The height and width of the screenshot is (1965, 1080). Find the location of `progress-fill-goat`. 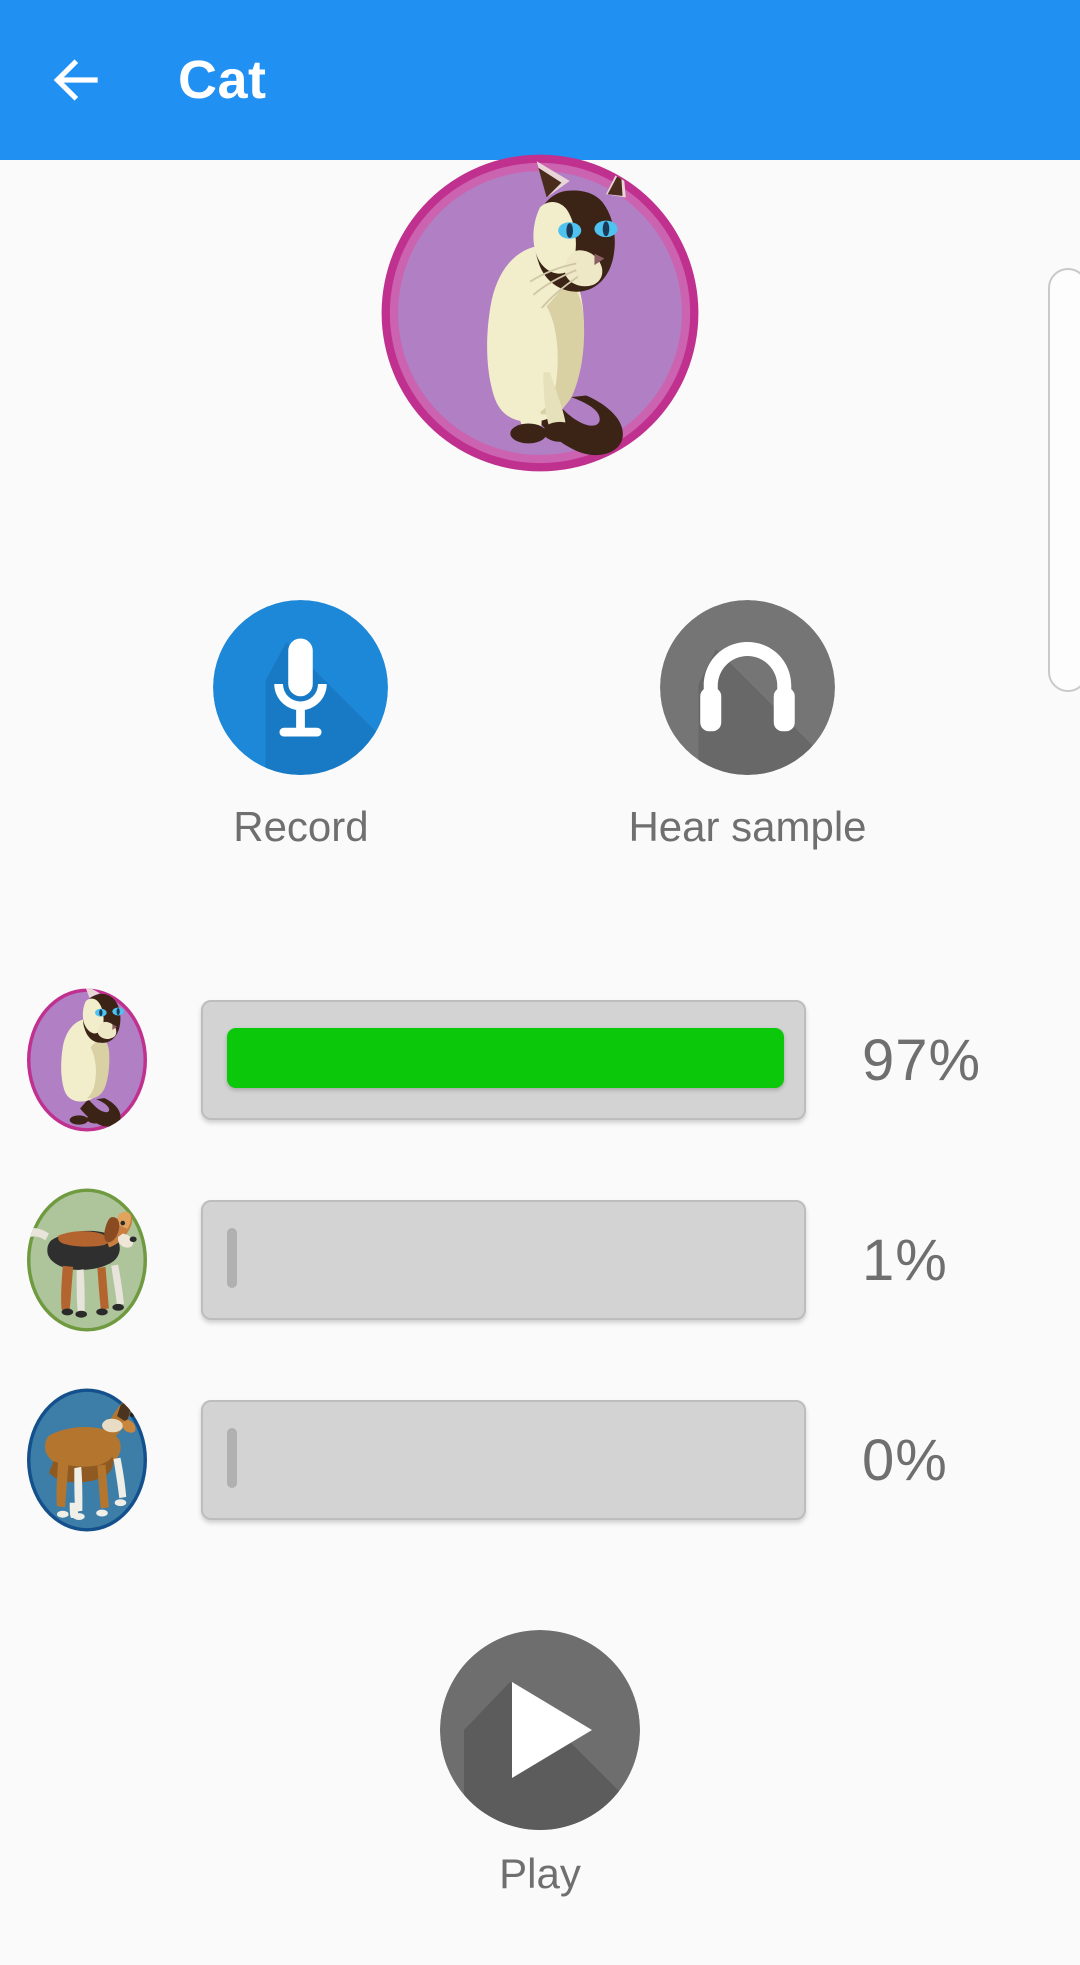

progress-fill-goat is located at coordinates (232, 1458).